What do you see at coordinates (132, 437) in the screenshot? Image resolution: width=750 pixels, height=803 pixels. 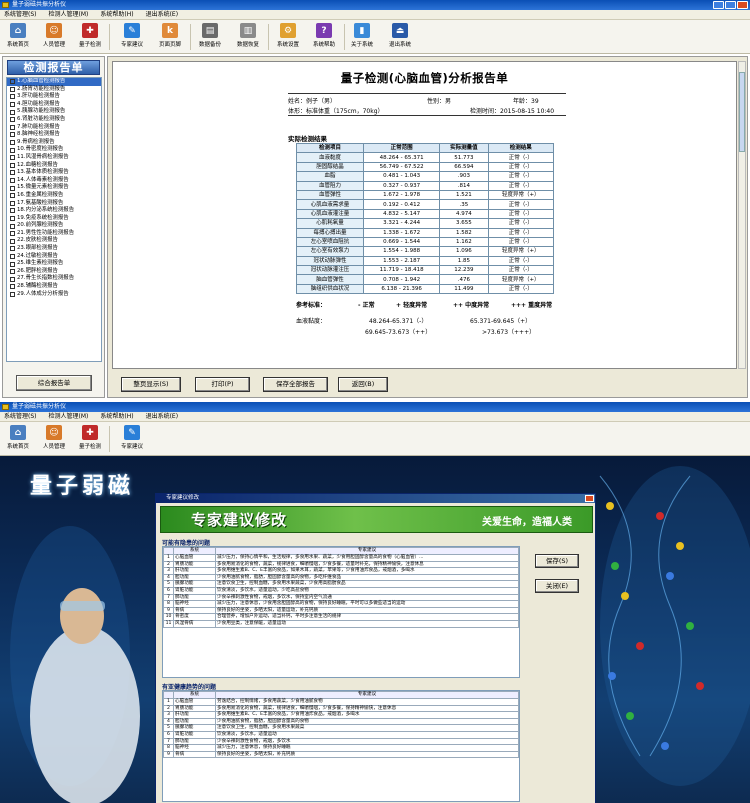 I see `toolbar2-advice: ✎ 专家建议` at bounding box center [132, 437].